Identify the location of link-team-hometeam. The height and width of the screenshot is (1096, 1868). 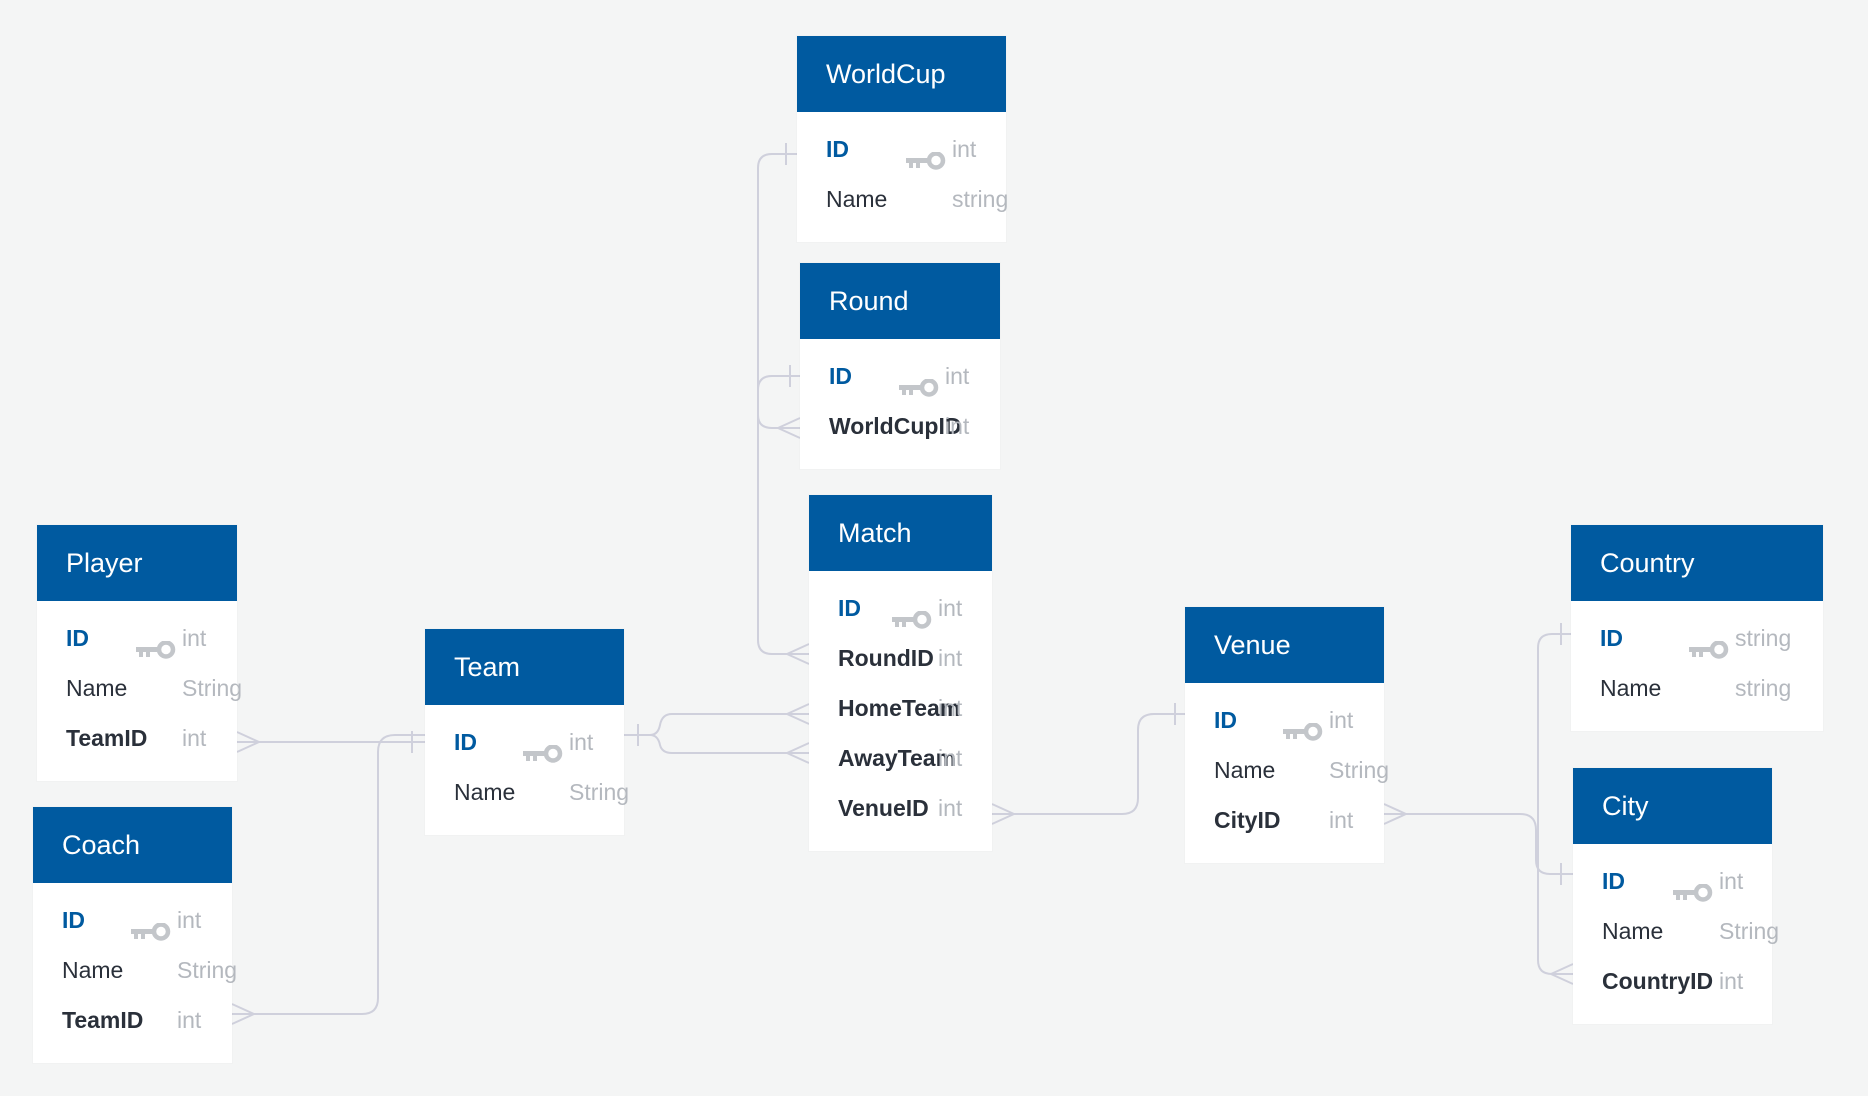
(716, 724).